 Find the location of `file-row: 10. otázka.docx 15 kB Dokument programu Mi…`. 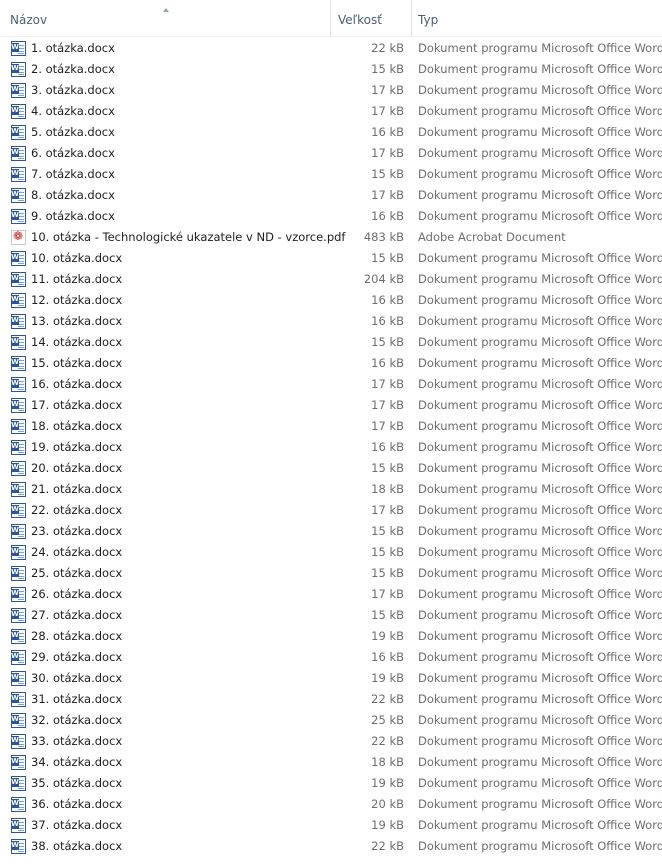

file-row: 10. otázka.docx 15 kB Dokument programu Mi… is located at coordinates (331, 258).